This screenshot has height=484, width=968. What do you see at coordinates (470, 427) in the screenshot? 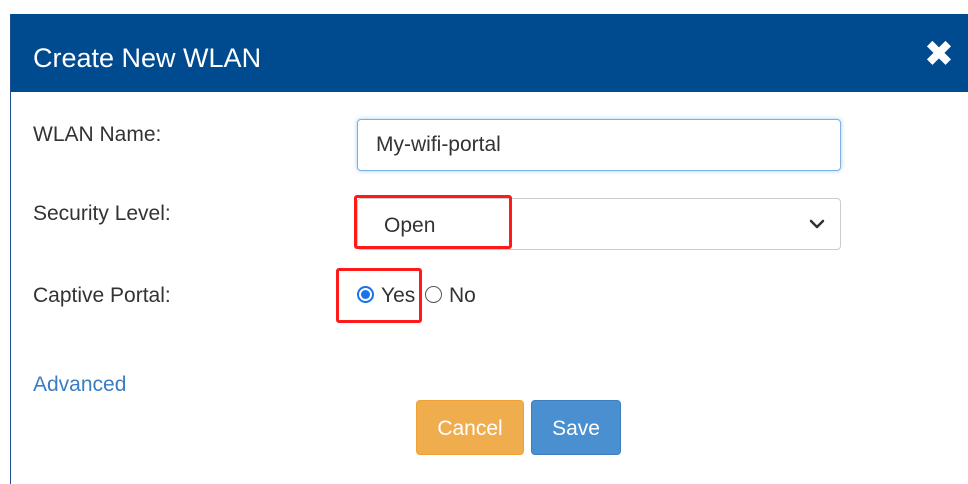
I see `cancel-button: Cancel` at bounding box center [470, 427].